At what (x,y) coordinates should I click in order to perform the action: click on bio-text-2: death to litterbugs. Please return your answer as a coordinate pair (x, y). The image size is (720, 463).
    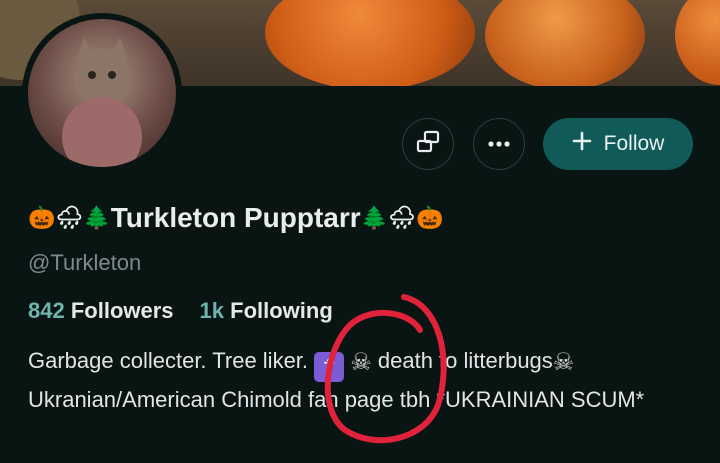
    Looking at the image, I should click on (462, 360).